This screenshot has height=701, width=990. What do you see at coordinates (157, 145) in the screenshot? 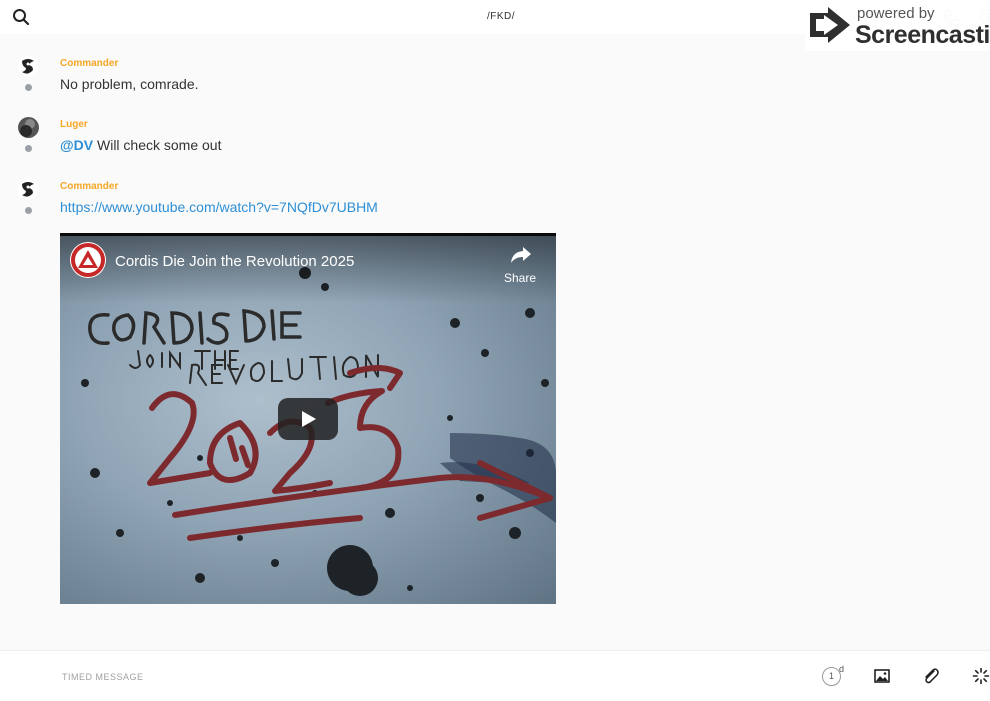
I see `message-text-body: Will check some out` at bounding box center [157, 145].